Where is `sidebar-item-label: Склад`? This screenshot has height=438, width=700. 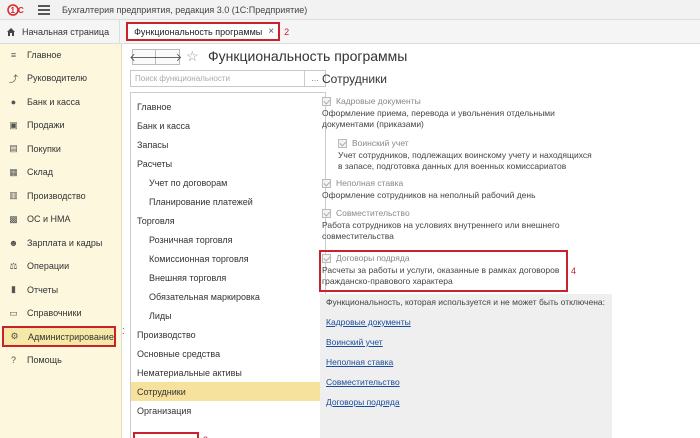 sidebar-item-label: Склад is located at coordinates (40, 172).